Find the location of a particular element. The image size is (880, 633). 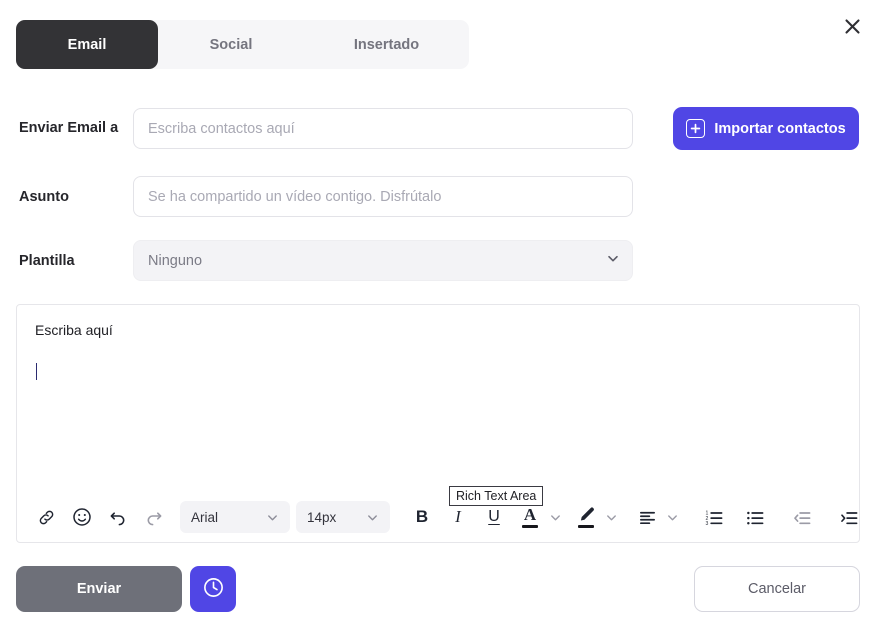

unordered-list-icon is located at coordinates (755, 517).